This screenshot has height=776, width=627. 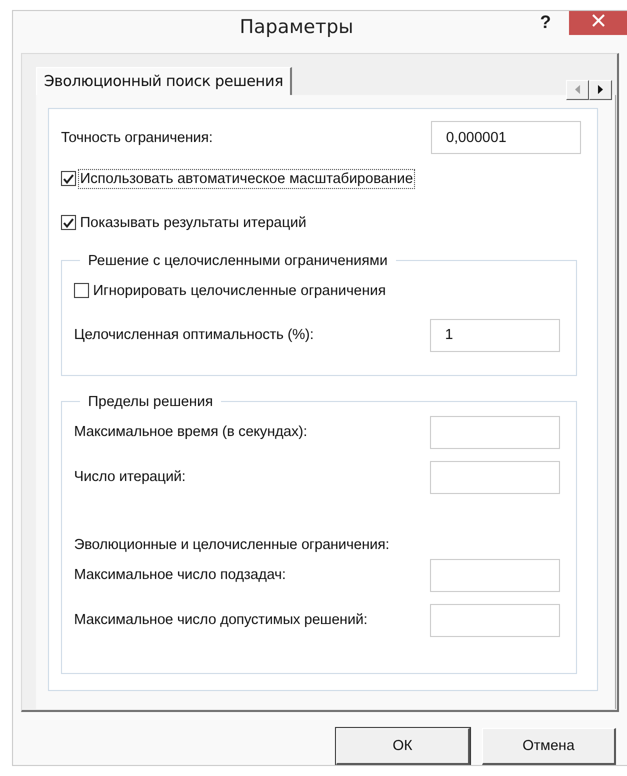 What do you see at coordinates (194, 335) in the screenshot?
I see `field-label: Целочисленная оптимальность (%):` at bounding box center [194, 335].